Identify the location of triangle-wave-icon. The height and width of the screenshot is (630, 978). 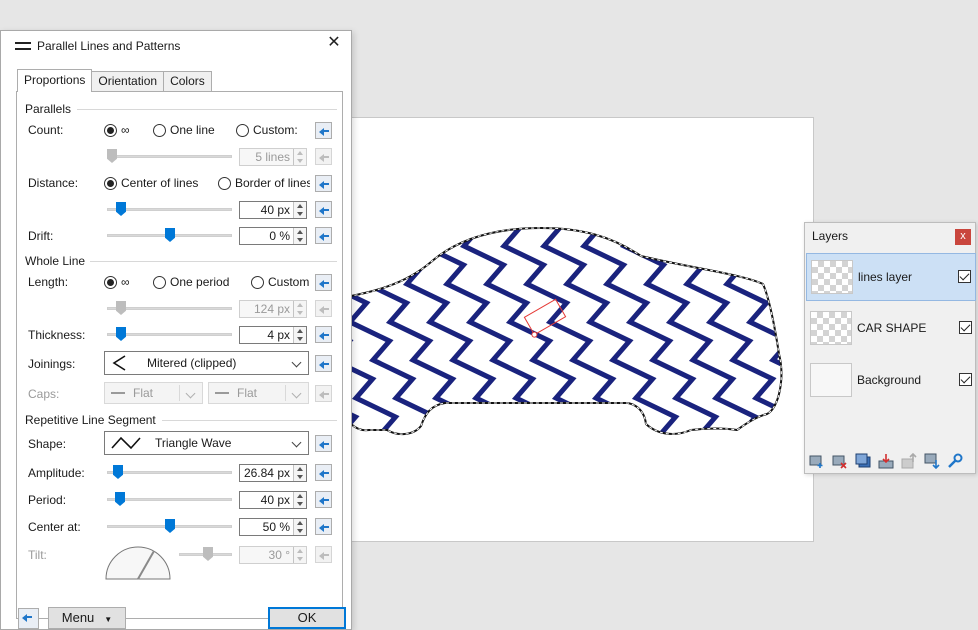
(126, 443).